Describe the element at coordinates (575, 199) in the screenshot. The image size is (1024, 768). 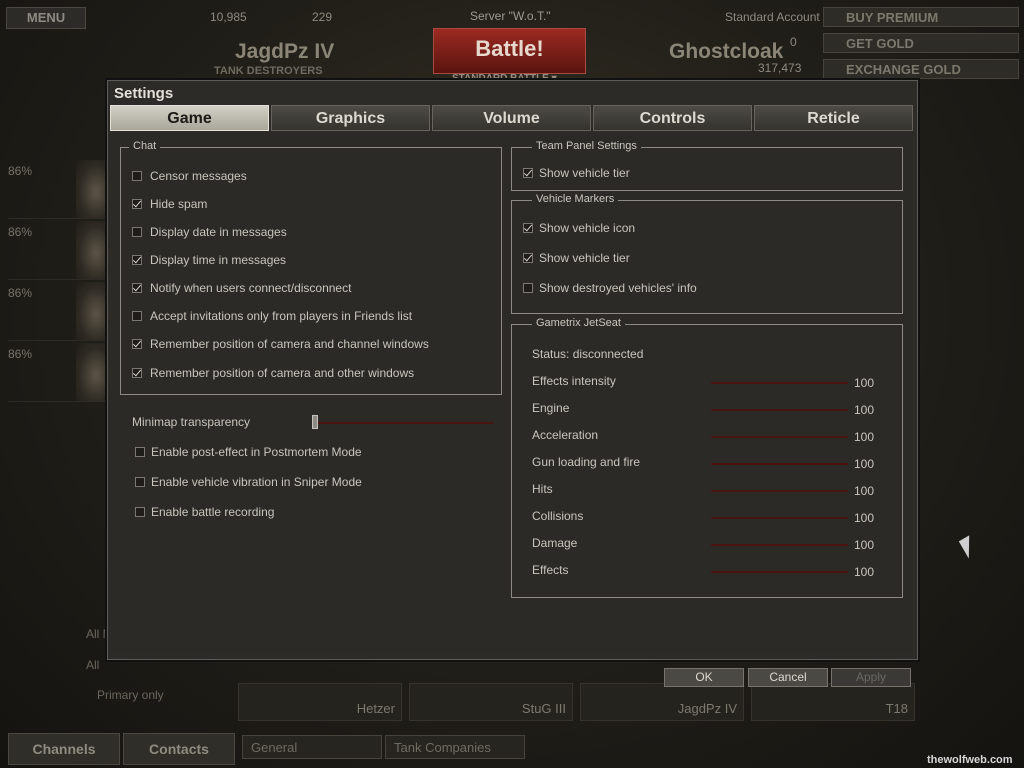
I see `vehicle-markers-group-label: Vehicle Markers` at that location.